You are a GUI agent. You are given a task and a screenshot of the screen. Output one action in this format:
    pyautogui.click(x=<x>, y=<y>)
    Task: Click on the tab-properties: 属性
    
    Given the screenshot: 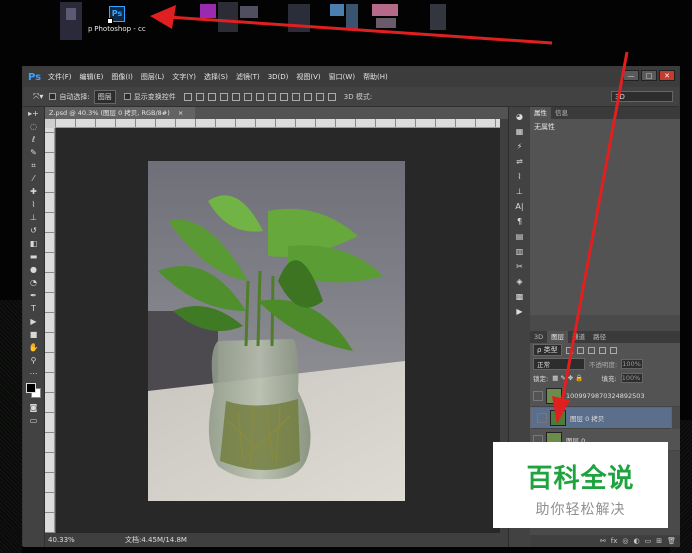 What is the action you would take?
    pyautogui.click(x=540, y=113)
    